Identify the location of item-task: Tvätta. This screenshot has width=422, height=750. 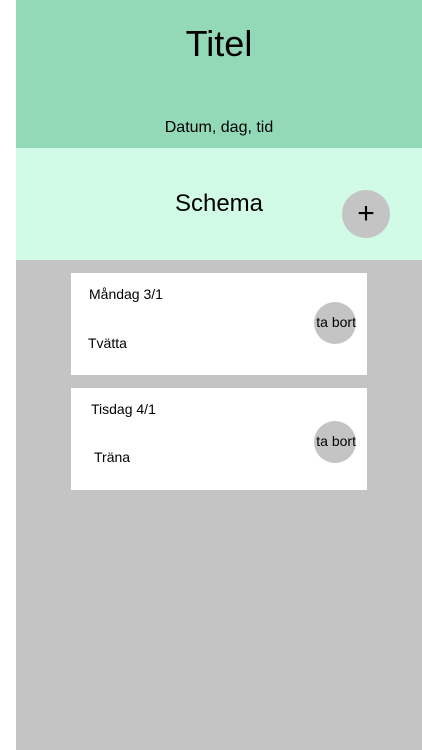
(107, 343).